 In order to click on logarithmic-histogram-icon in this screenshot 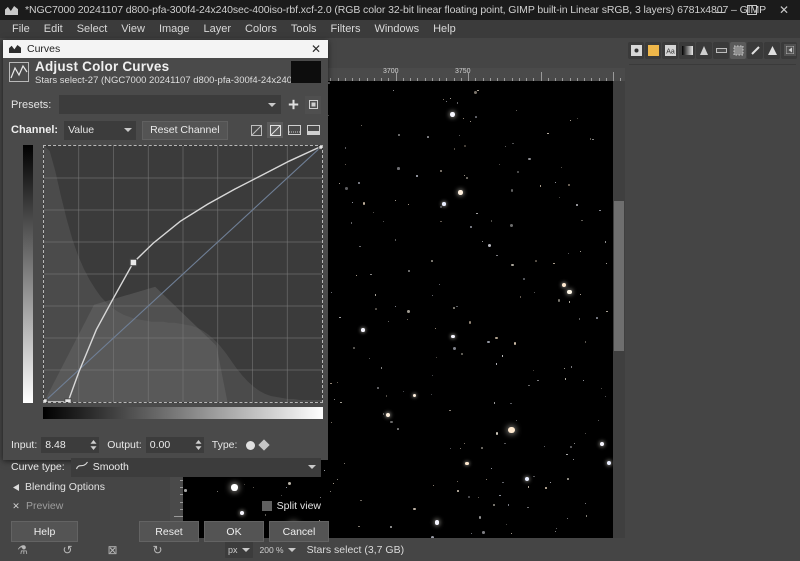, I will do `click(275, 130)`.